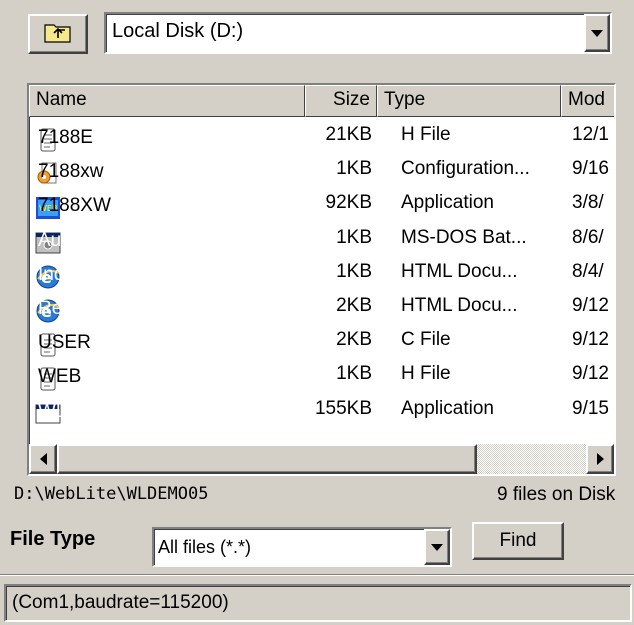 This screenshot has height=625, width=634. I want to click on file-type-value: All files (*.*), so click(205, 547).